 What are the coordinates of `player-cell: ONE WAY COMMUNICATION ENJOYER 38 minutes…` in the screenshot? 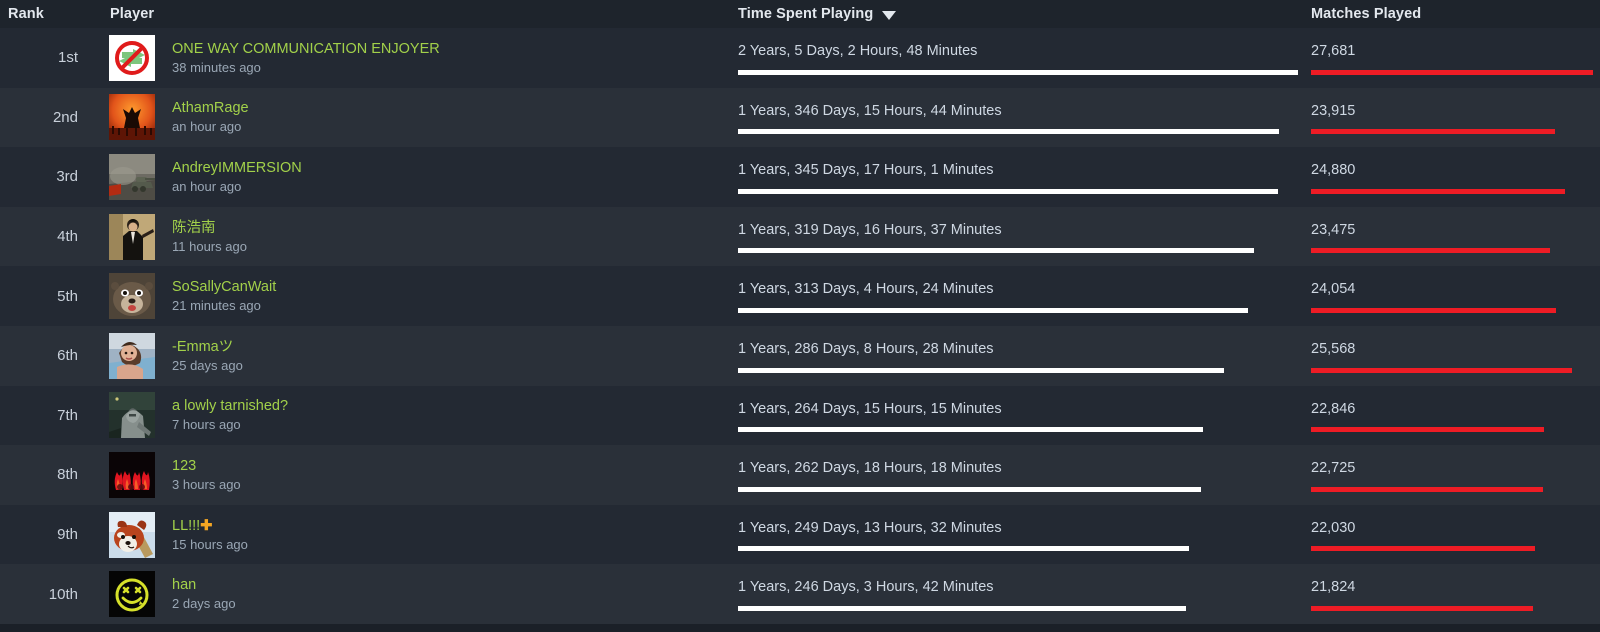 It's located at (306, 58).